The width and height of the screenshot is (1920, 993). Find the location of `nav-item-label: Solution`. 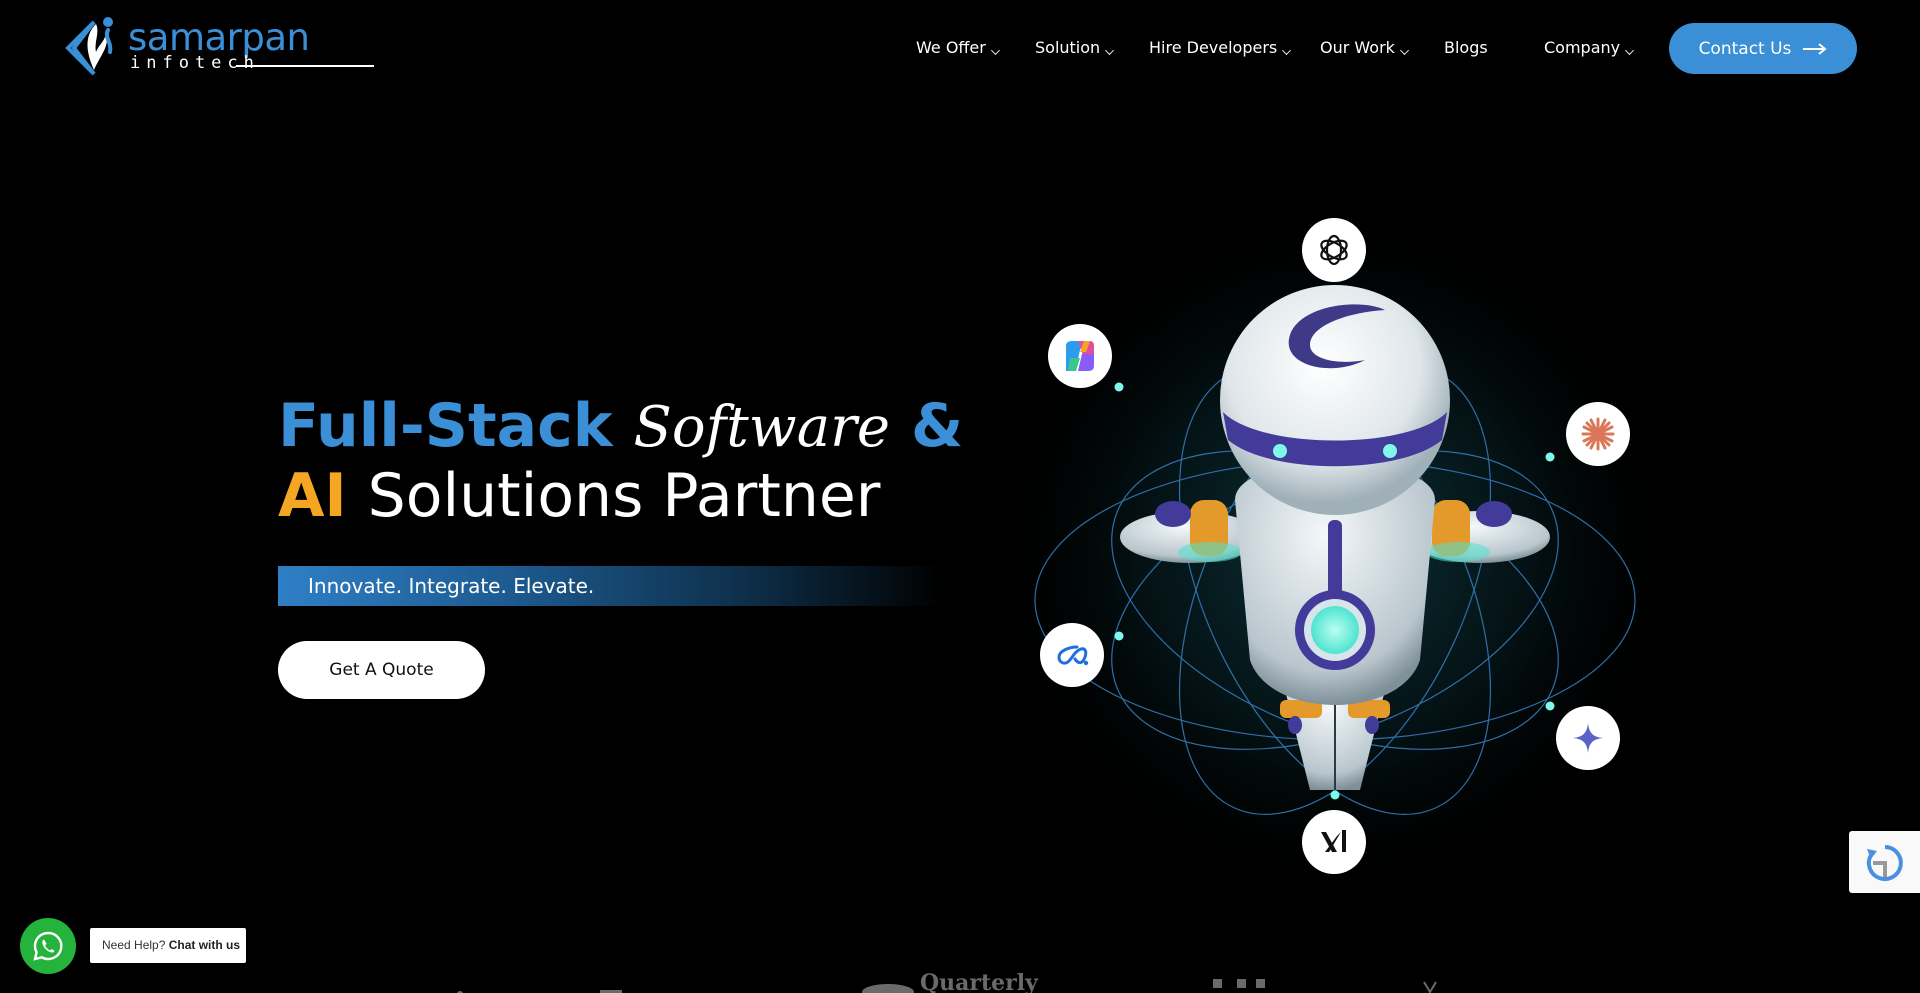

nav-item-label: Solution is located at coordinates (1068, 47).